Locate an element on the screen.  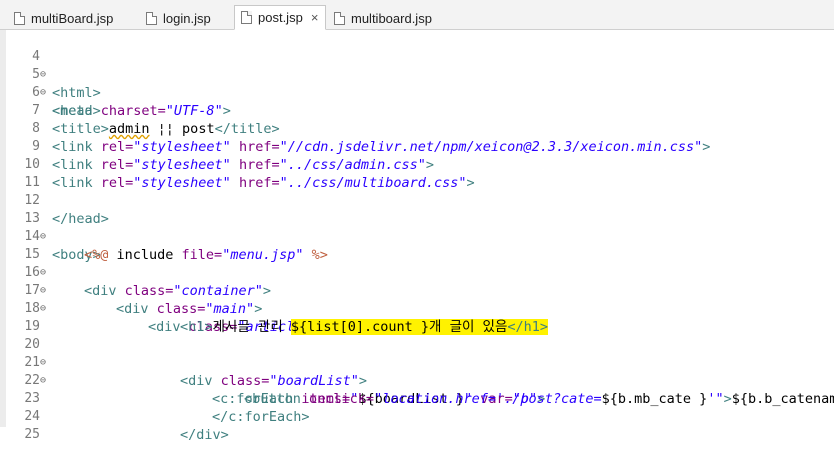
code-line: 14 <%@ include file="menu.jsp" %> is located at coordinates (417, 236).